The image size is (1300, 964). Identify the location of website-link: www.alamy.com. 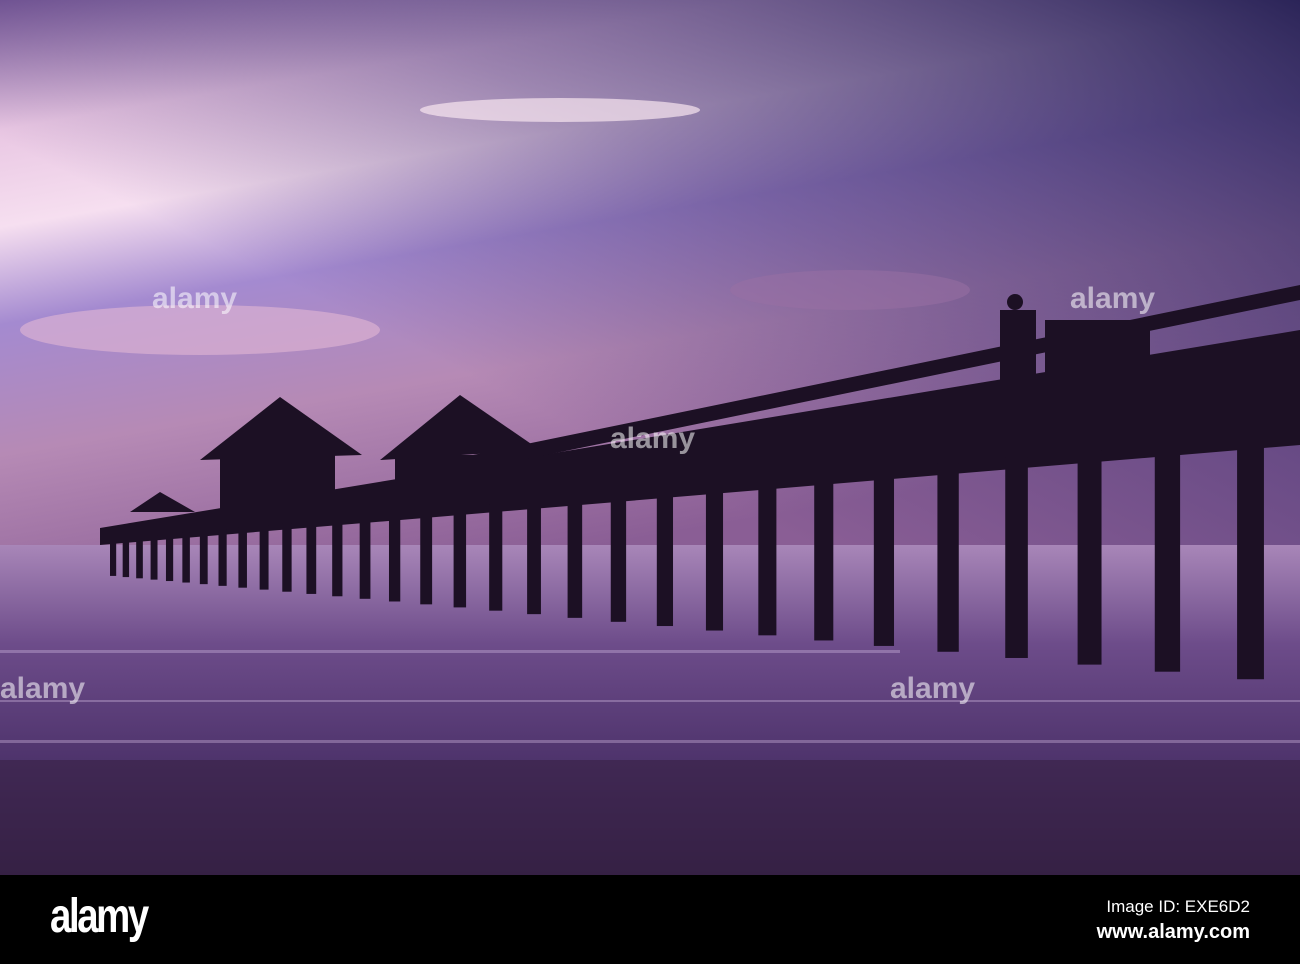
(1173, 932).